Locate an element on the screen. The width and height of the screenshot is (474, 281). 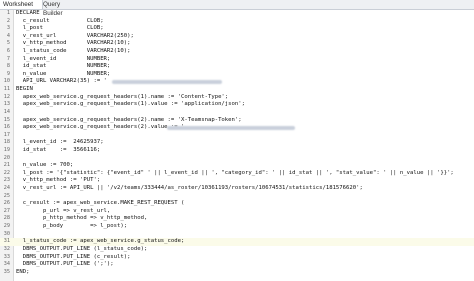
code-text: END; is located at coordinates (23, 271).